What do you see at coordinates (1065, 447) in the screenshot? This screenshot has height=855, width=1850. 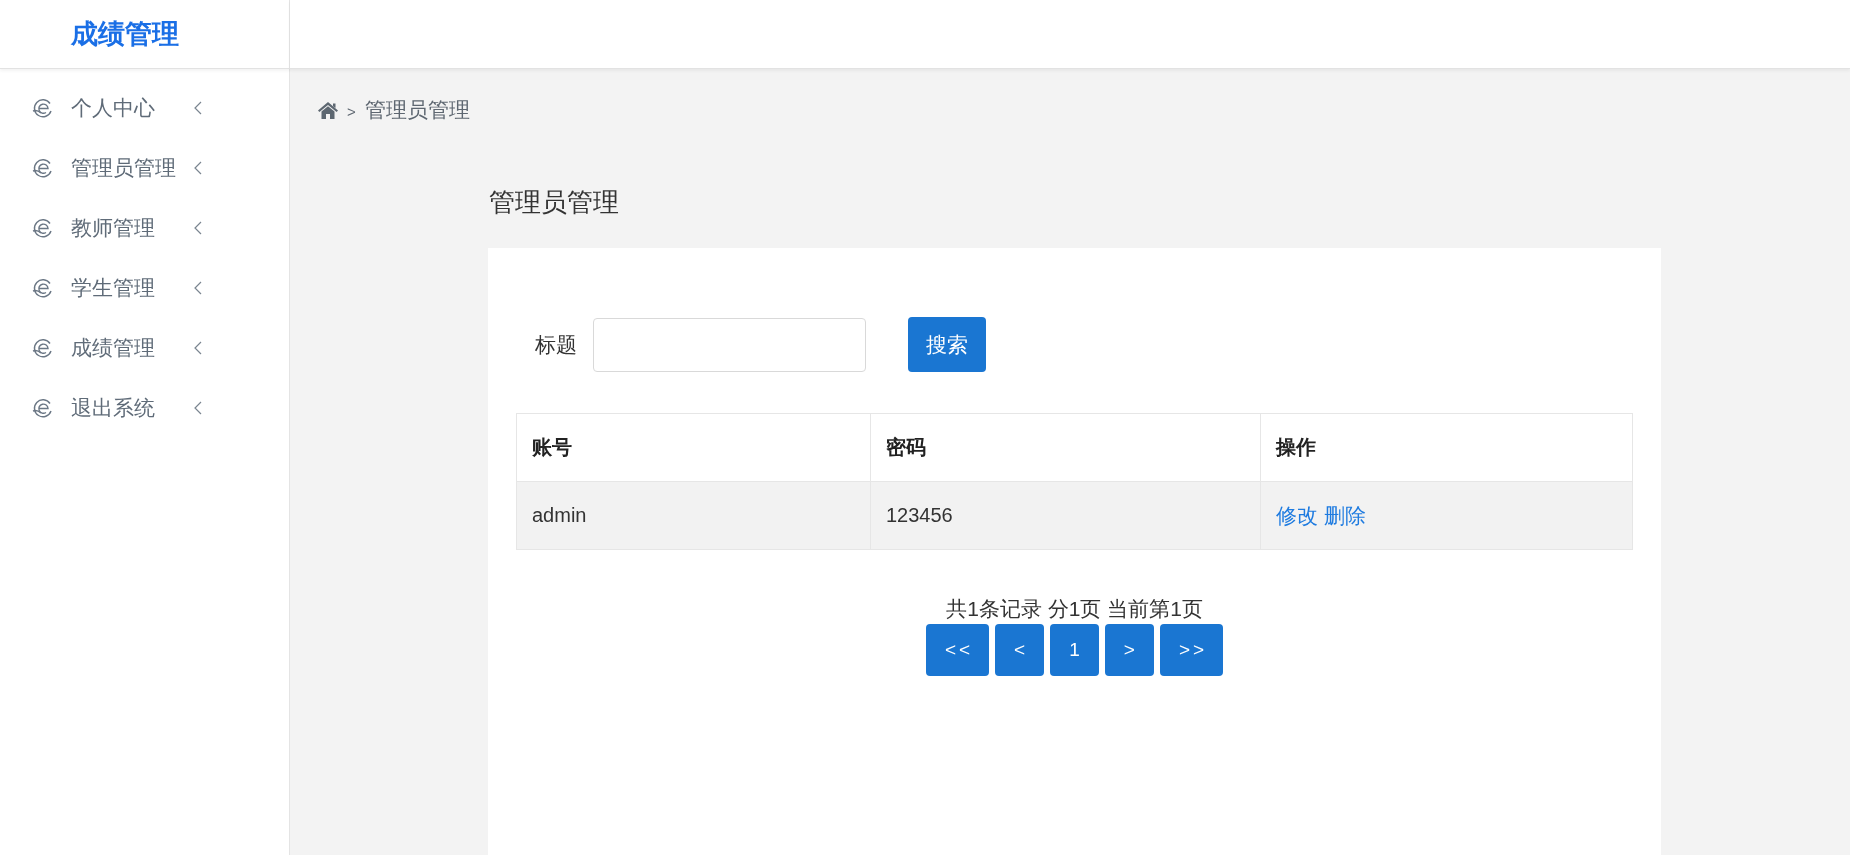 I see `column-header: 密码` at bounding box center [1065, 447].